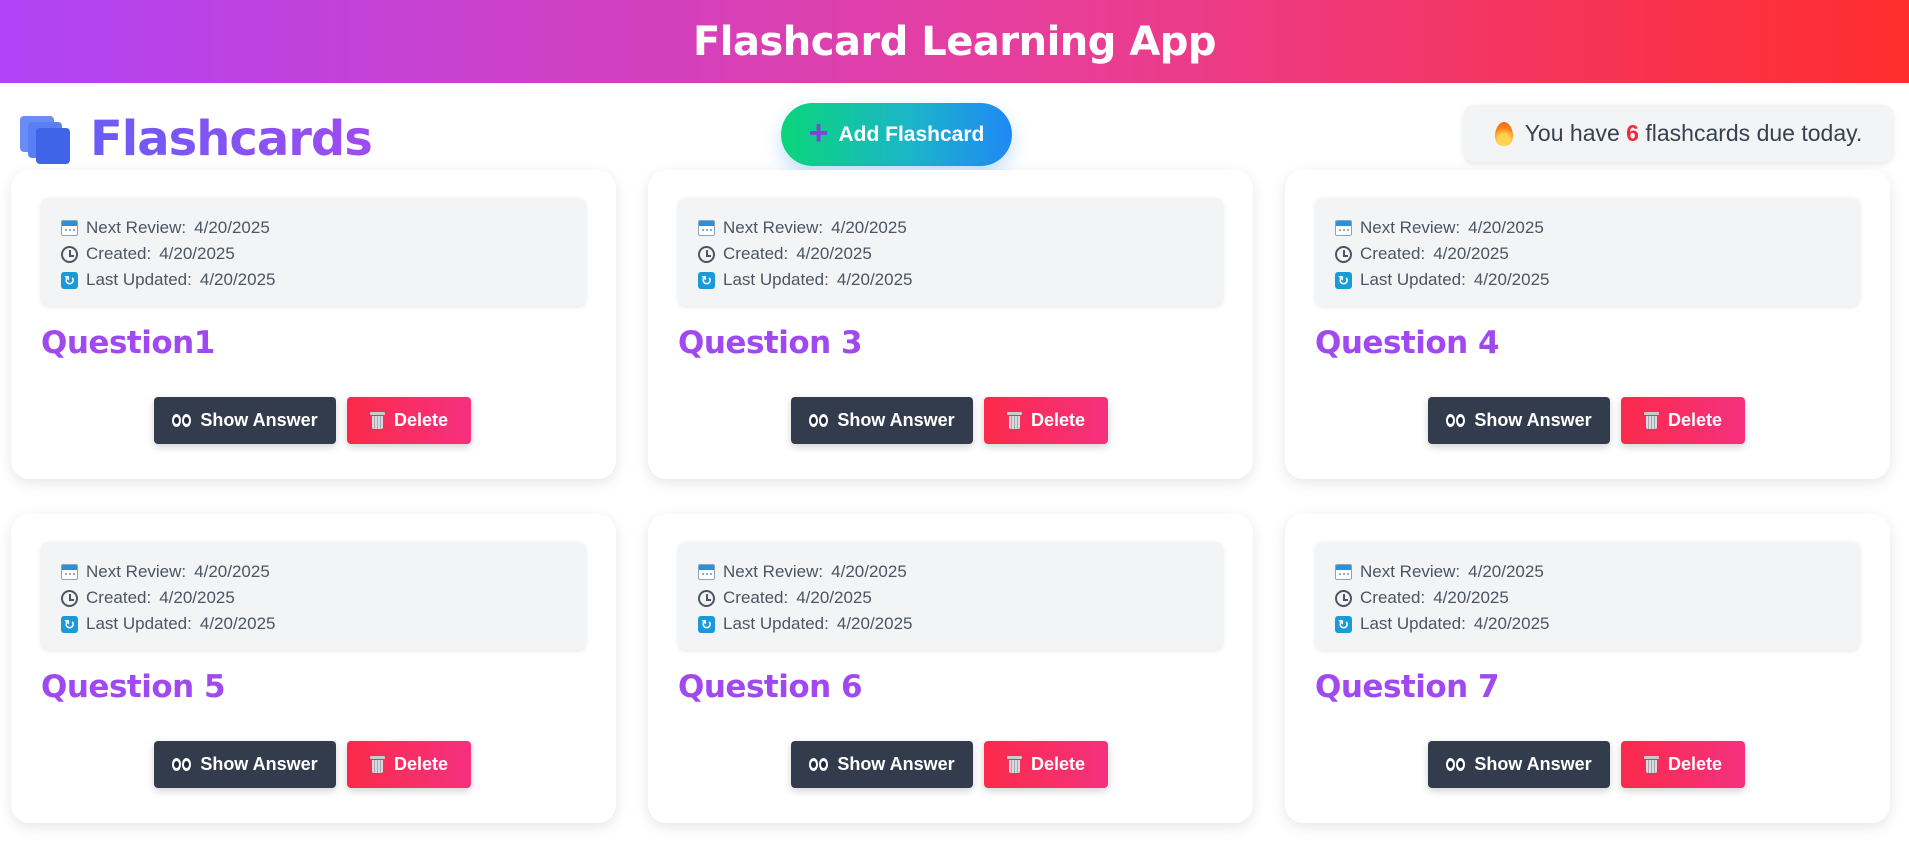  I want to click on due-today-banner: You have 6 flashcards due today., so click(1678, 133).